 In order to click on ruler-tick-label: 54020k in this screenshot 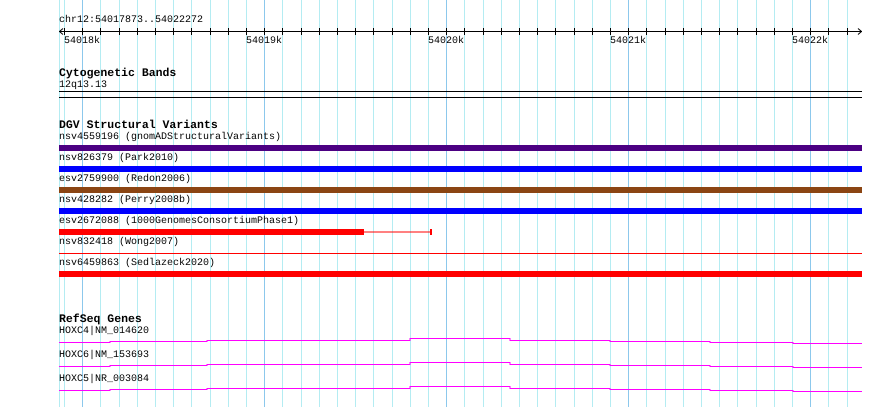, I will do `click(446, 41)`.